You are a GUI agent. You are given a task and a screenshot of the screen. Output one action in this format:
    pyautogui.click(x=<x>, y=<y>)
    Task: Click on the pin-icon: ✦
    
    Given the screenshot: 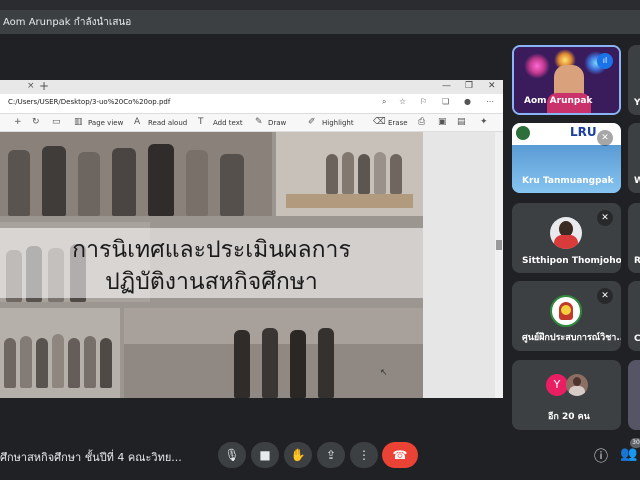 What is the action you would take?
    pyautogui.click(x=484, y=122)
    